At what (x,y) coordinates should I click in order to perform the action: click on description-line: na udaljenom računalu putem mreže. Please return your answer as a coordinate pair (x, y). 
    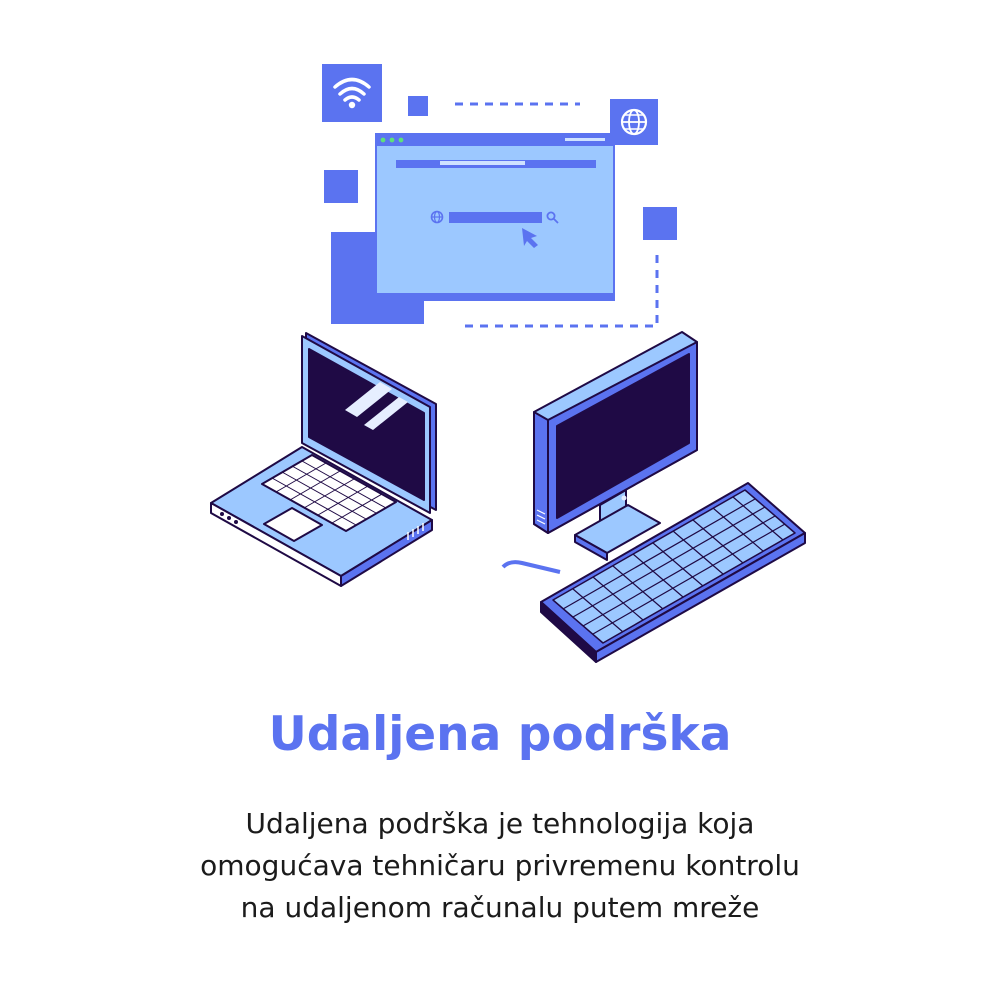
    Looking at the image, I should click on (500, 907).